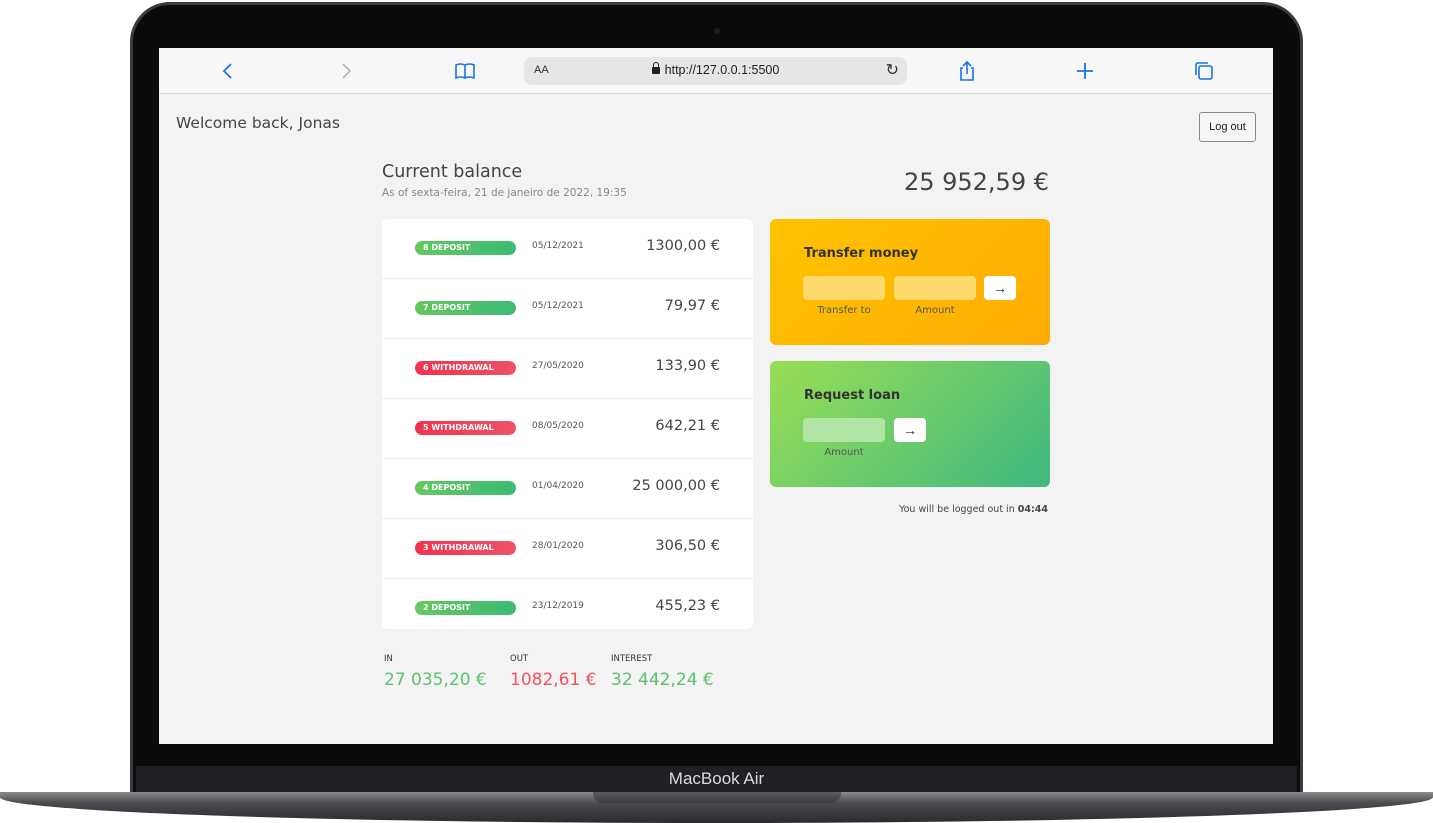  I want to click on summary-interest-value: 32 442,24 €, so click(662, 680).